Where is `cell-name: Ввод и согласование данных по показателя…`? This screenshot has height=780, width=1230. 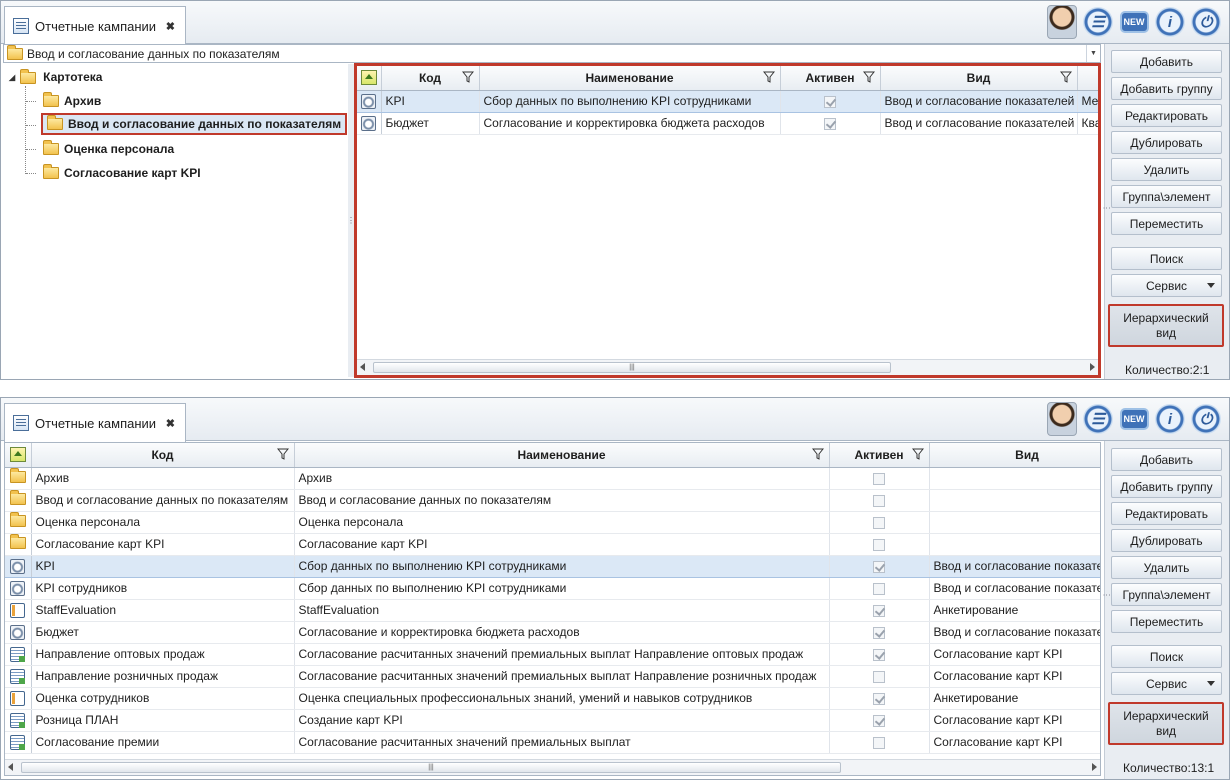
cell-name: Ввод и согласование данных по показателя… is located at coordinates (562, 500).